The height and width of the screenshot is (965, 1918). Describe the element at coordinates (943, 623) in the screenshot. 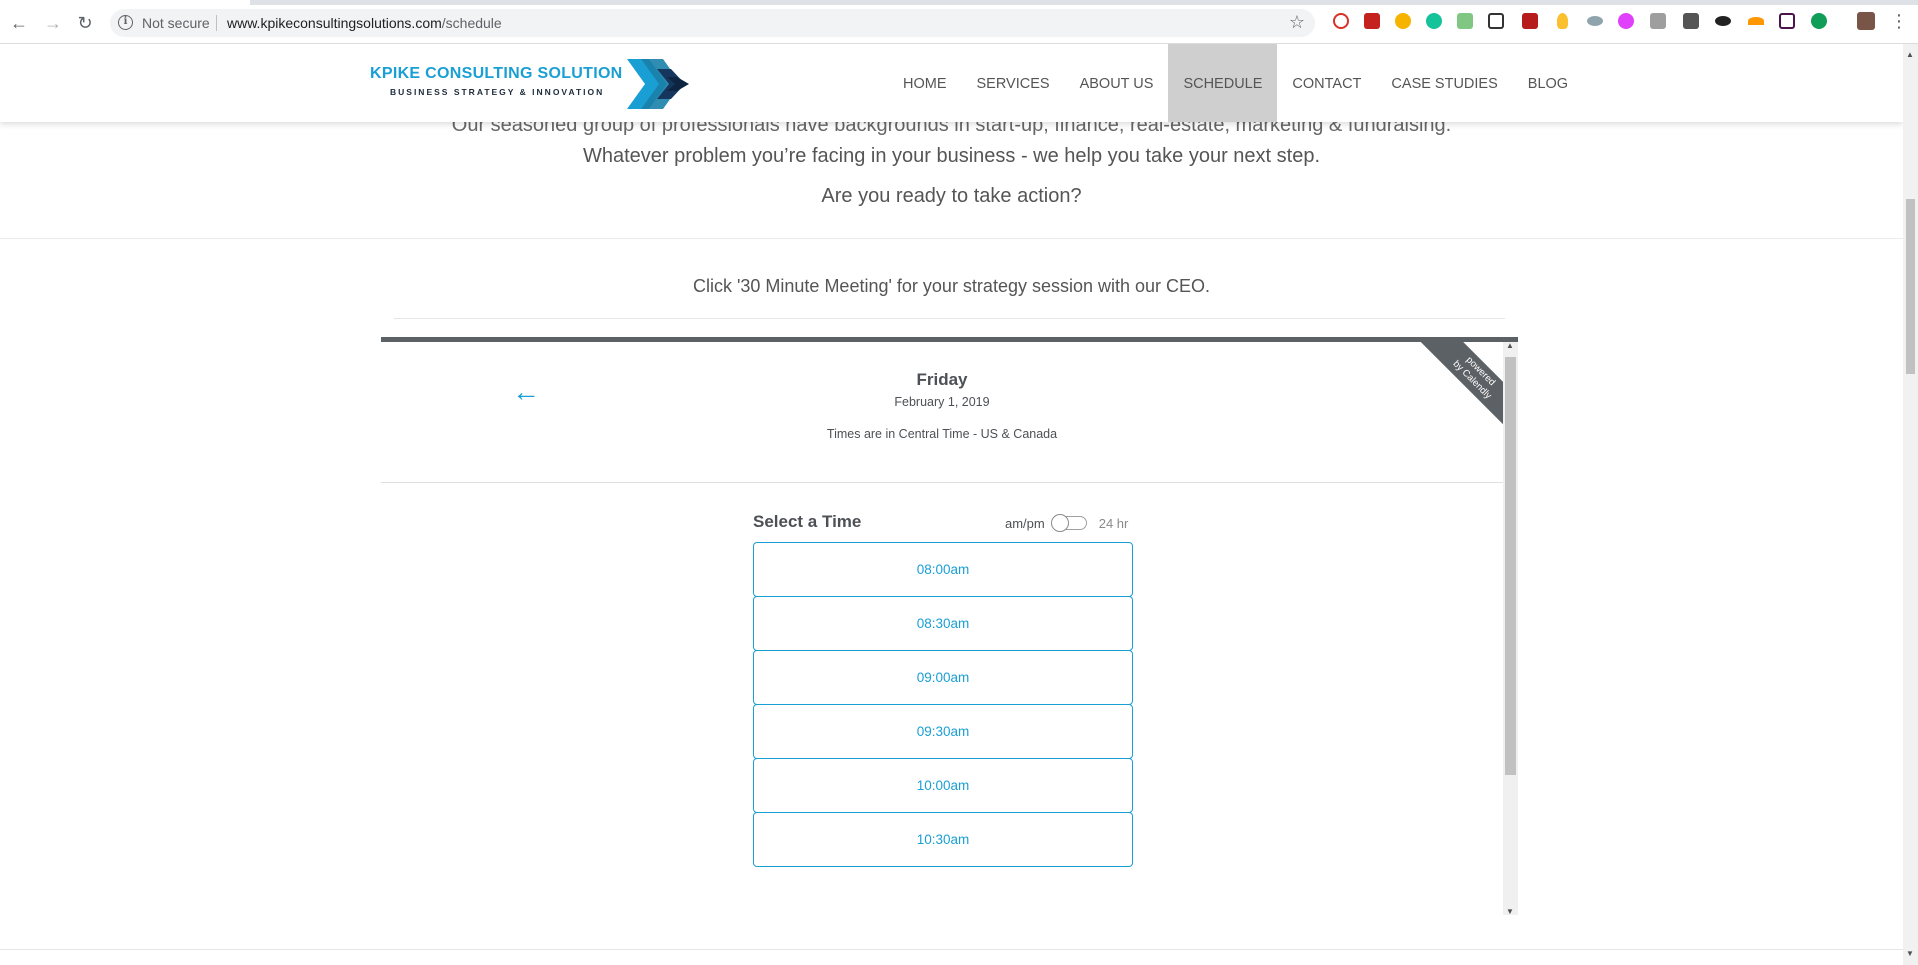

I see `time-slot-button: 08:30am` at that location.